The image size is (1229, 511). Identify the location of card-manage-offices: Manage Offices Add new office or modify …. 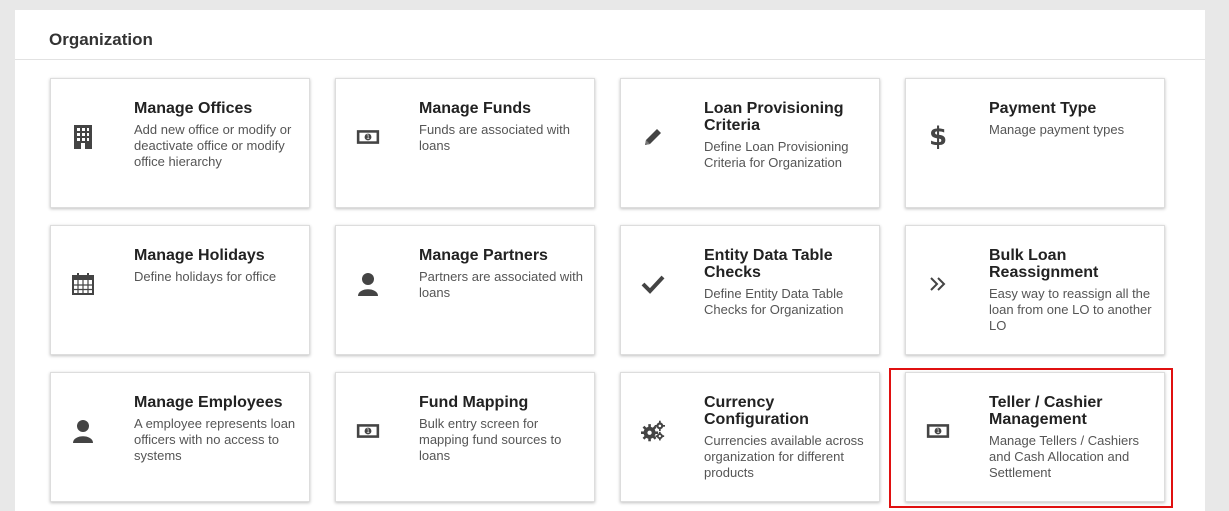
(180, 143).